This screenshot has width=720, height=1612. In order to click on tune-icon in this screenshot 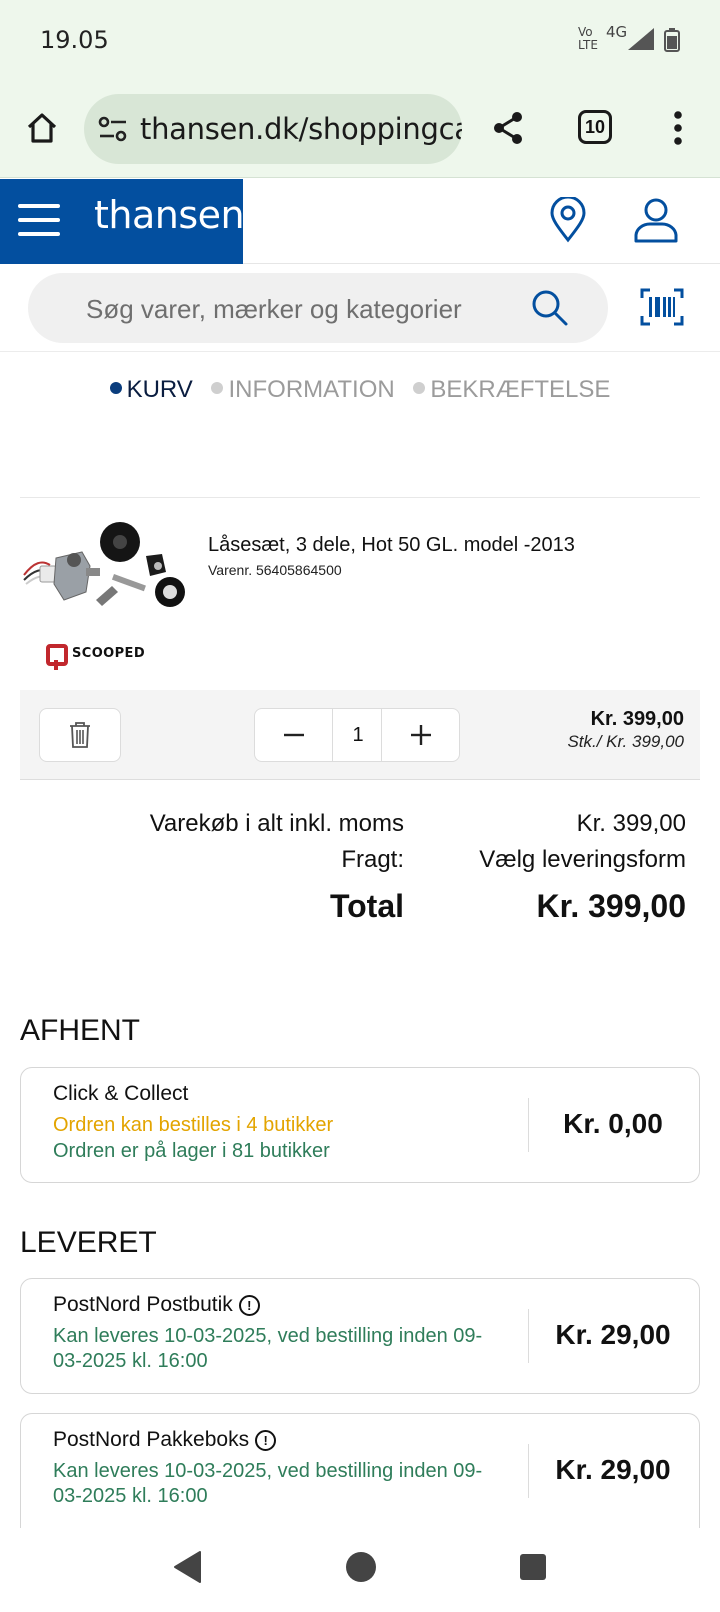, I will do `click(113, 129)`.